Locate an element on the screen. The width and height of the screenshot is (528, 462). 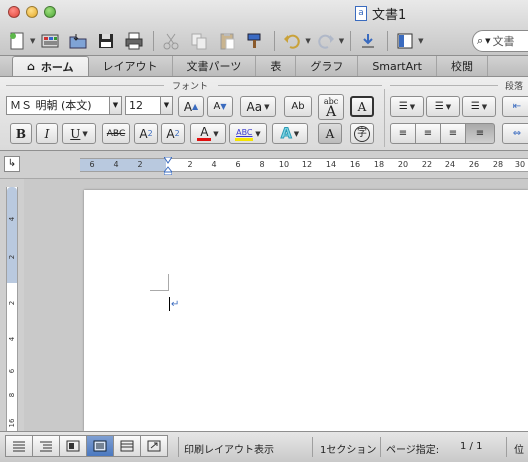
vruler-tick: 6 is located at coordinates (12, 371).